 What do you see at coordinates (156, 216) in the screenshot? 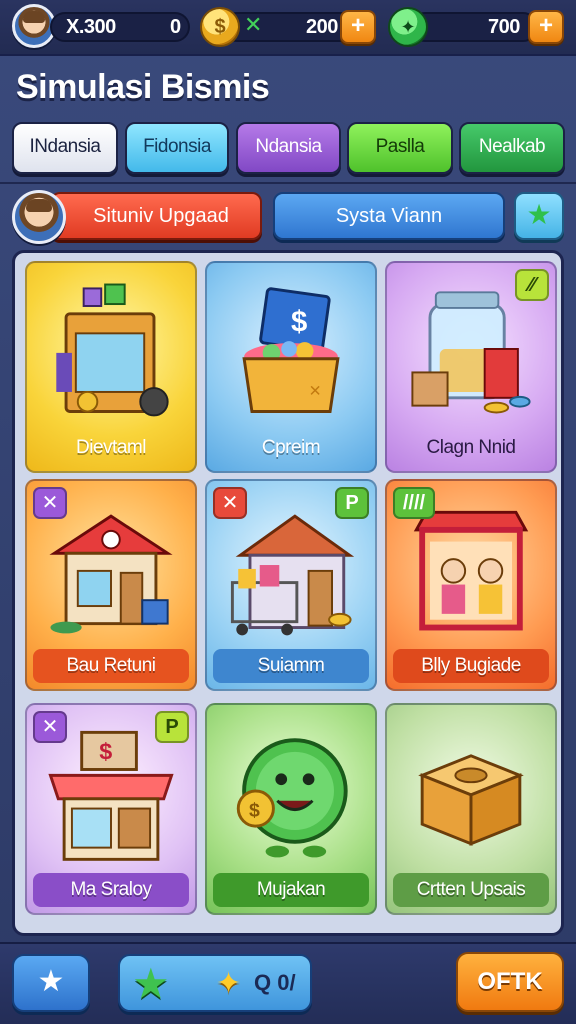
I see `upgrade-button: Situniv Upgaad` at bounding box center [156, 216].